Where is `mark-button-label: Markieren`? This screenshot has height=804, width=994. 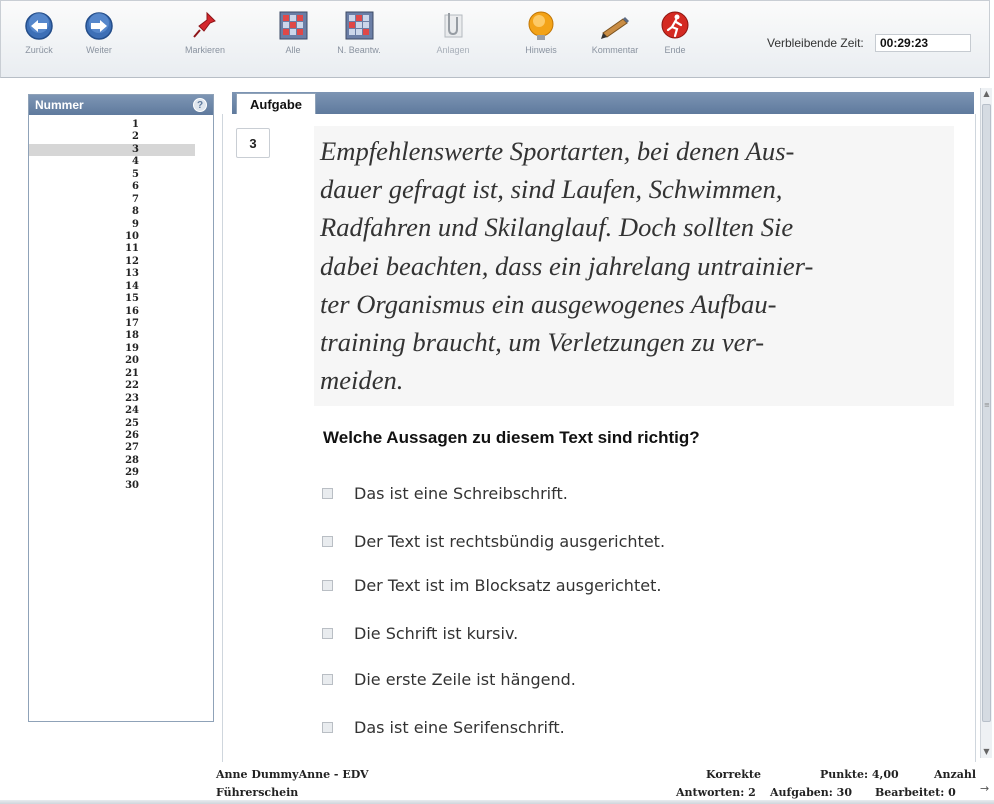
mark-button-label: Markieren is located at coordinates (204, 50).